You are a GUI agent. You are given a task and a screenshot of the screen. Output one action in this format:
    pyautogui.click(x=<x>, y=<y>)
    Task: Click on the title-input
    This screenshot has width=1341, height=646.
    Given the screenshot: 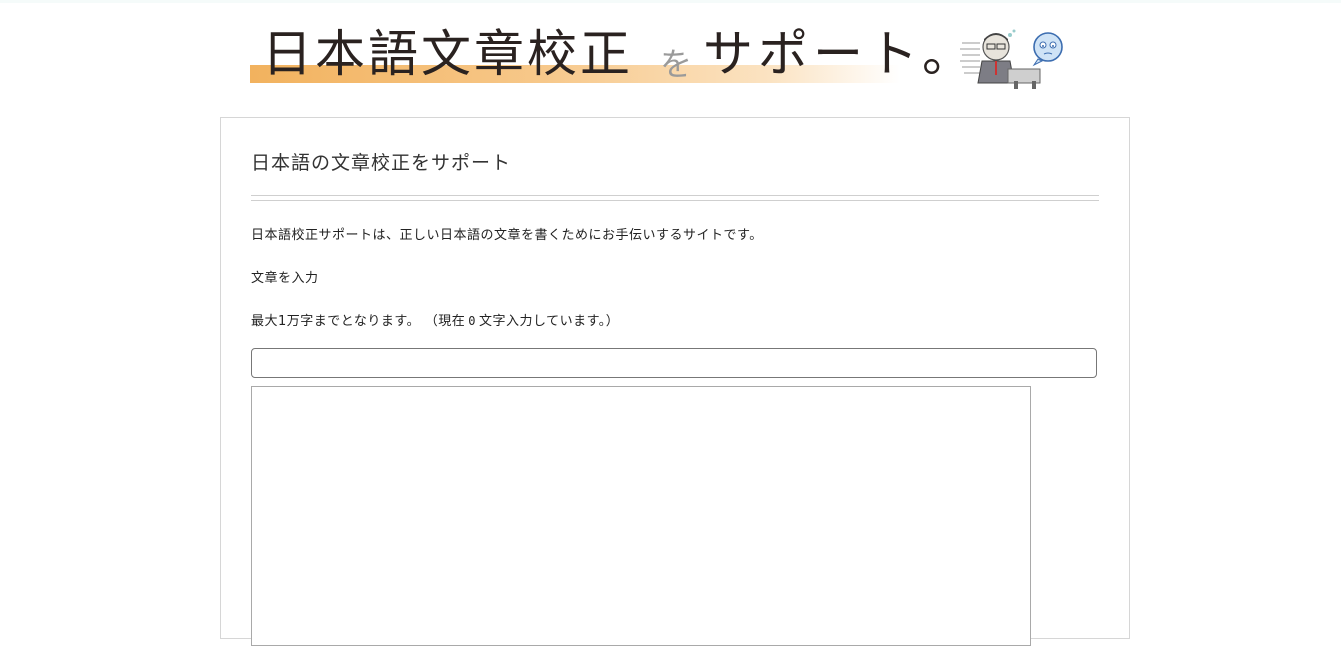 What is the action you would take?
    pyautogui.click(x=674, y=363)
    